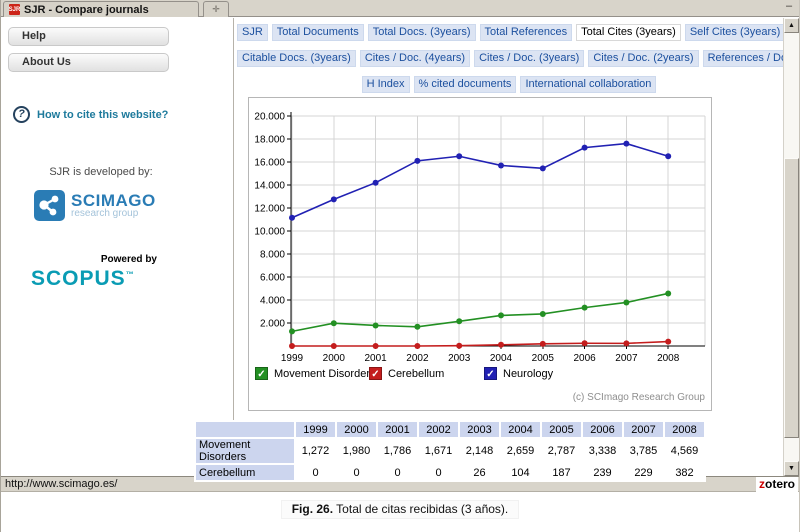  What do you see at coordinates (684, 429) in the screenshot?
I see `year-header: 2008` at bounding box center [684, 429].